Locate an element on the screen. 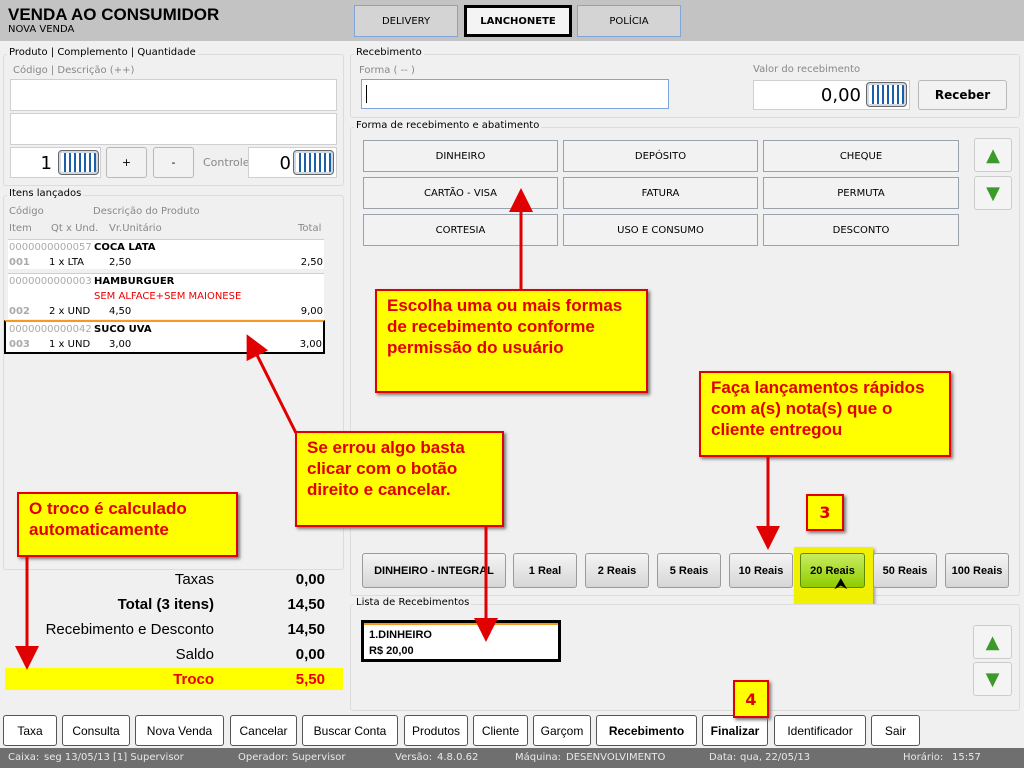  arrow-to-item is located at coordinates (272, 384).